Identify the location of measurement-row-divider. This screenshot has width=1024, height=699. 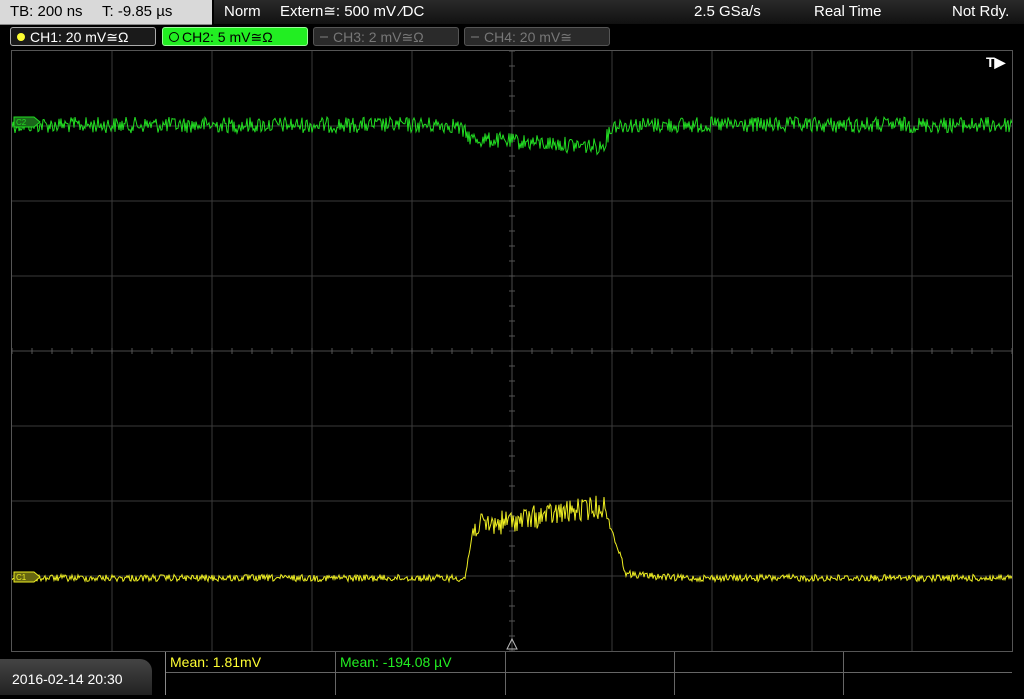
(589, 672).